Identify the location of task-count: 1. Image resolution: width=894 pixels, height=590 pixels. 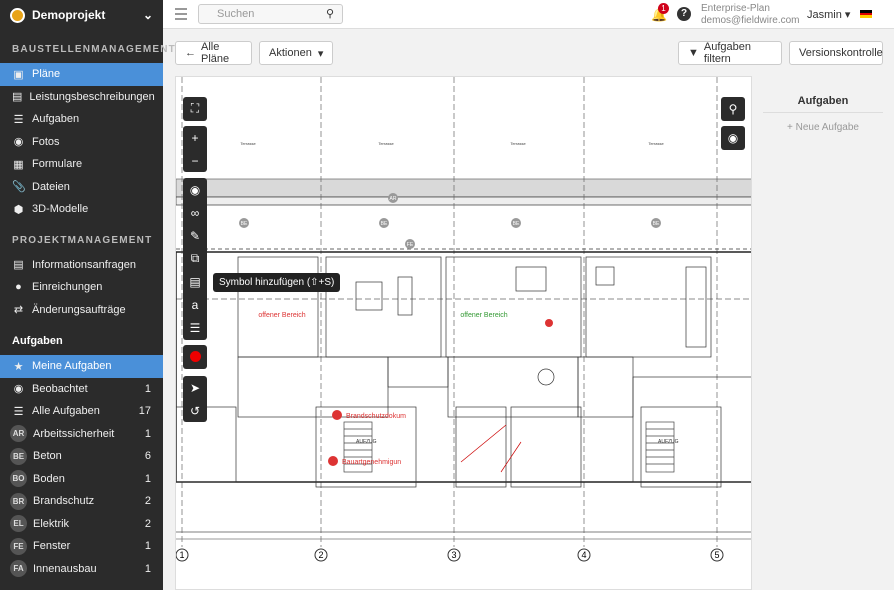
(147, 388).